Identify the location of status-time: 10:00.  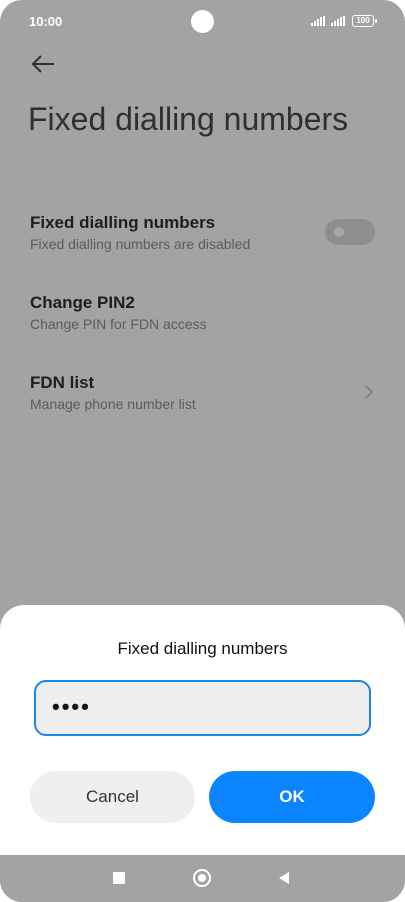
(46, 21).